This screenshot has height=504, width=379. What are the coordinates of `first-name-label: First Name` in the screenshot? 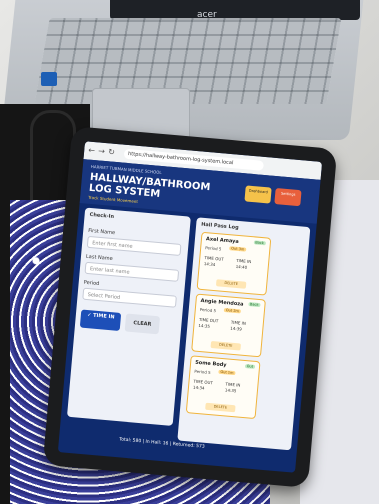 It's located at (101, 232).